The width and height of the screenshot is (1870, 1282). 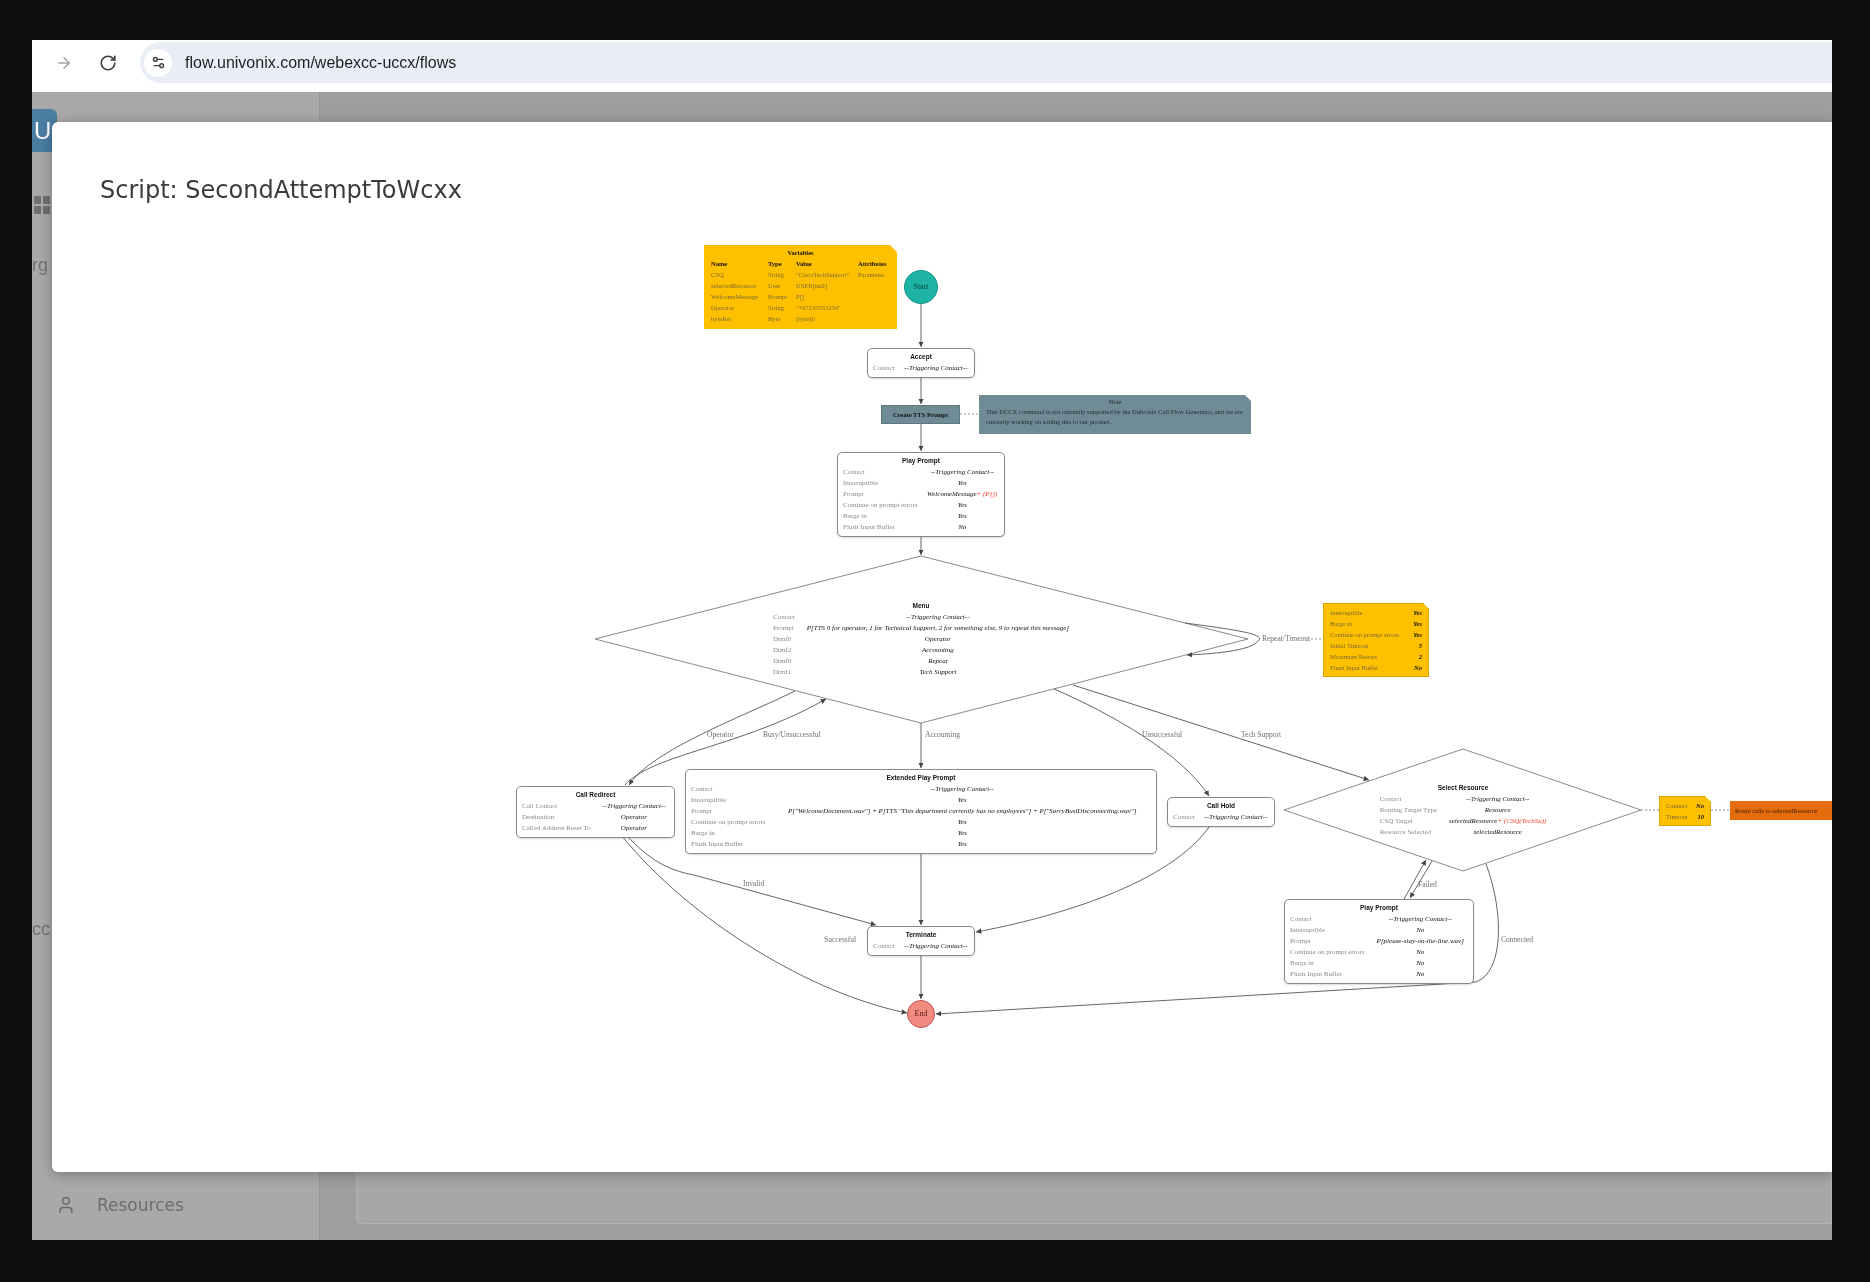 What do you see at coordinates (108, 62) in the screenshot?
I see `reload-icon` at bounding box center [108, 62].